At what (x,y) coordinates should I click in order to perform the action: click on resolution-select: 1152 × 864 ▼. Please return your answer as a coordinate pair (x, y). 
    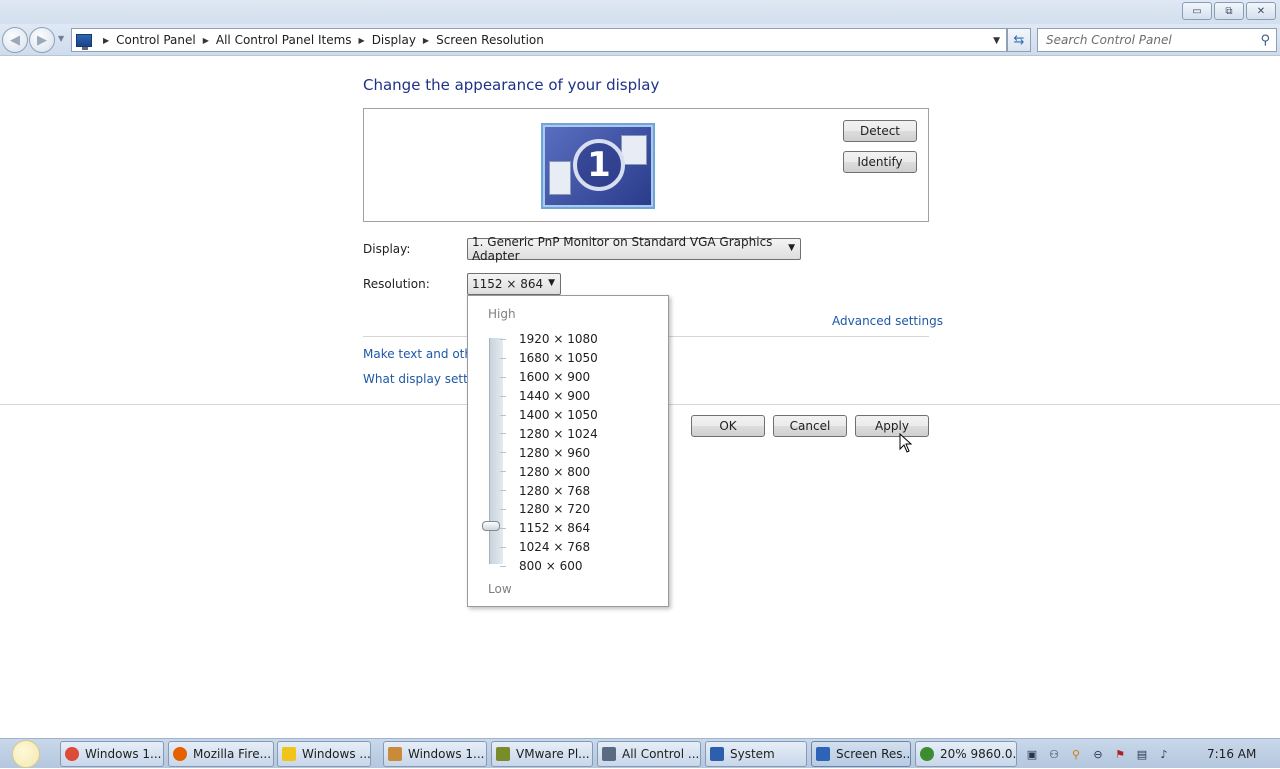
    Looking at the image, I should click on (514, 284).